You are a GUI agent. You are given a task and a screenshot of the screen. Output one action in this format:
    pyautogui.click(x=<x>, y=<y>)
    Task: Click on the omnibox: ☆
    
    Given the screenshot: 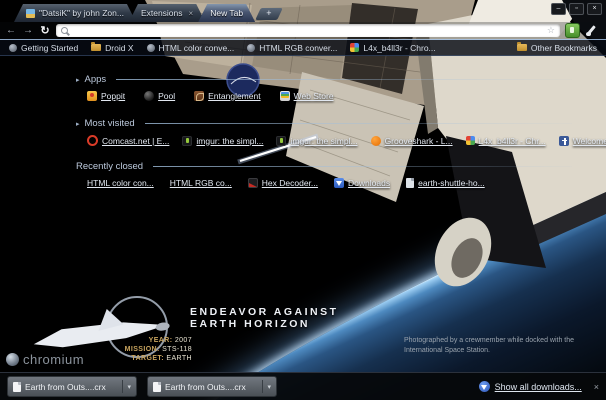 What is the action you would take?
    pyautogui.click(x=308, y=30)
    